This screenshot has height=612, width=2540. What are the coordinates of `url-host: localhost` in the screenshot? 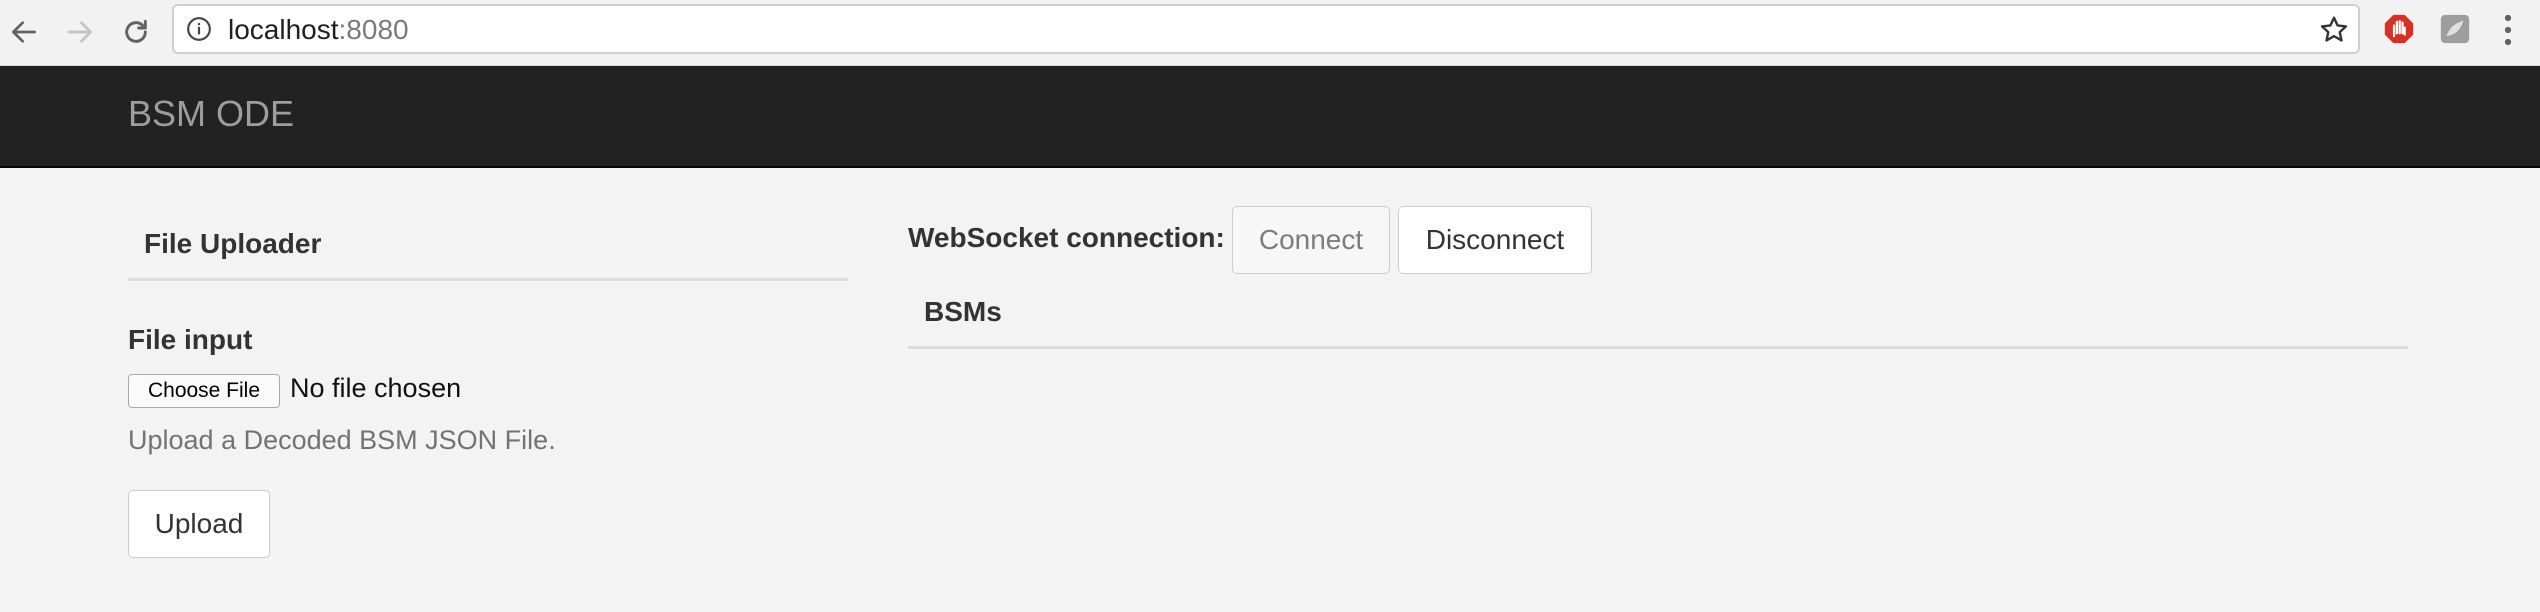 It's located at (283, 29).